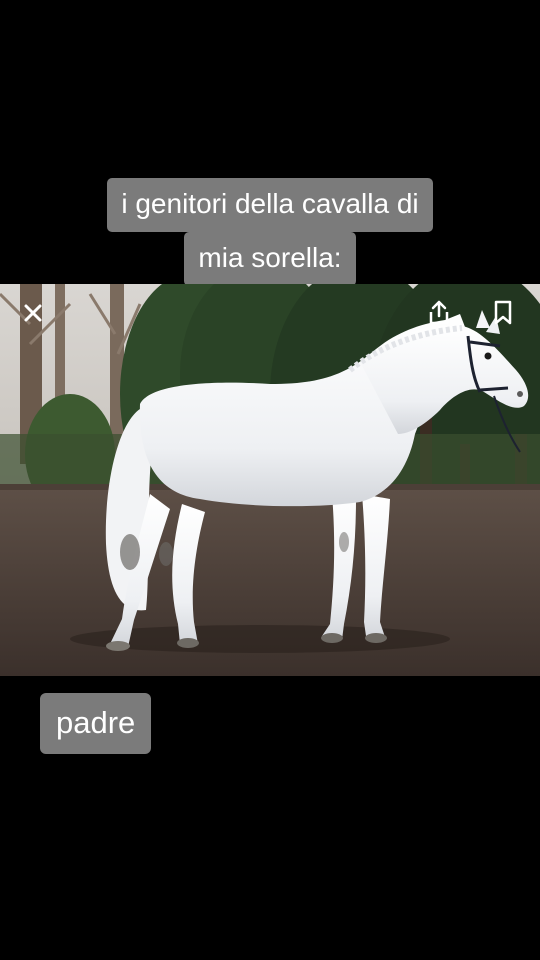 The width and height of the screenshot is (540, 960). I want to click on close-icon, so click(33, 313).